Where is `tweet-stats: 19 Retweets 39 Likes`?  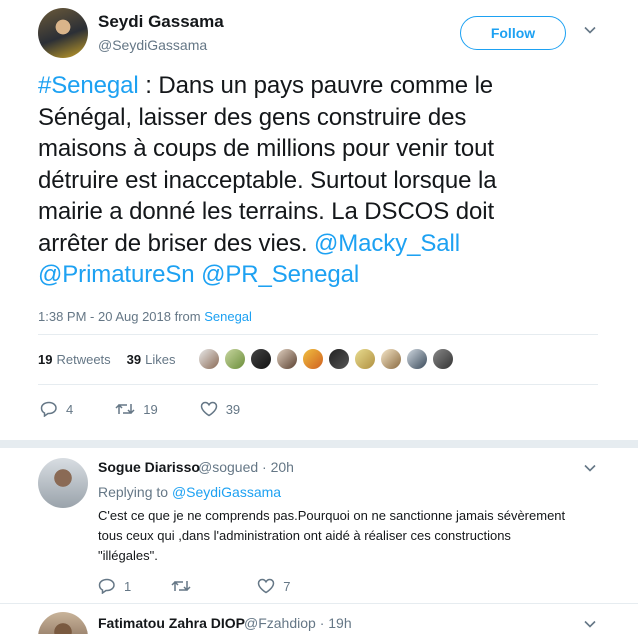 tweet-stats: 19 Retweets 39 Likes is located at coordinates (115, 359).